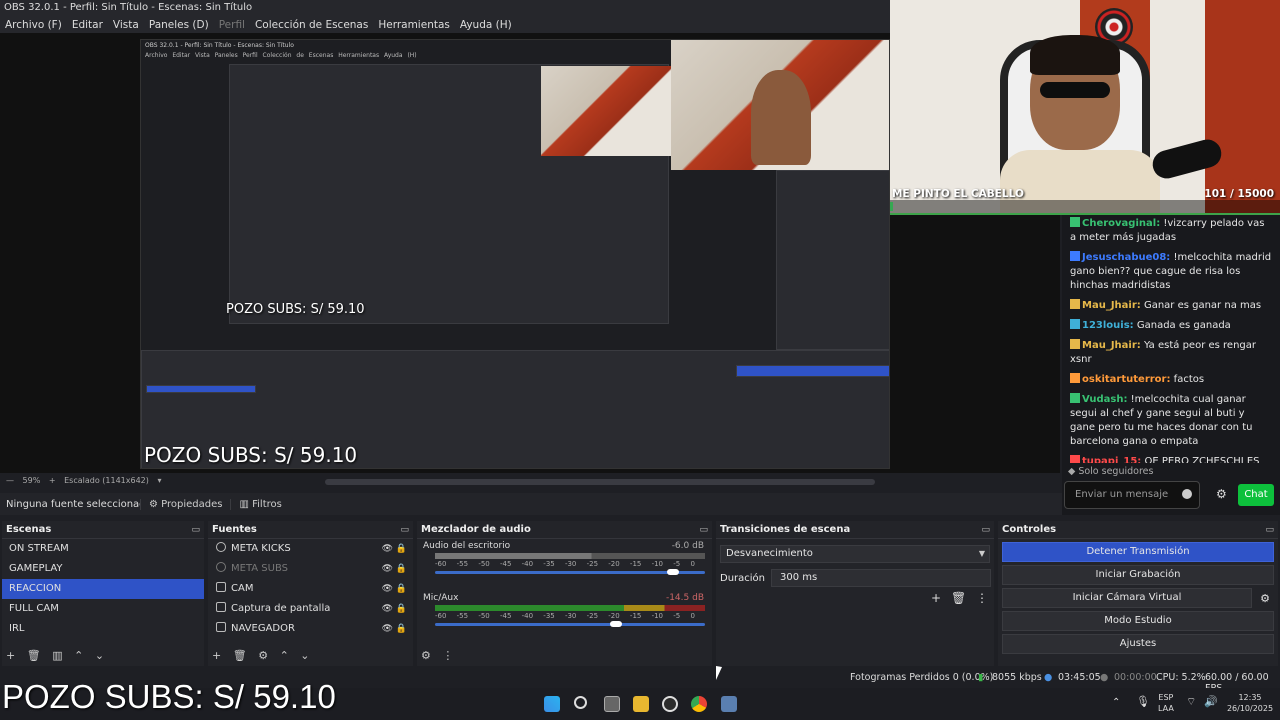 The width and height of the screenshot is (1280, 720). I want to click on transition-select: Desvanecimiento ▼, so click(855, 554).